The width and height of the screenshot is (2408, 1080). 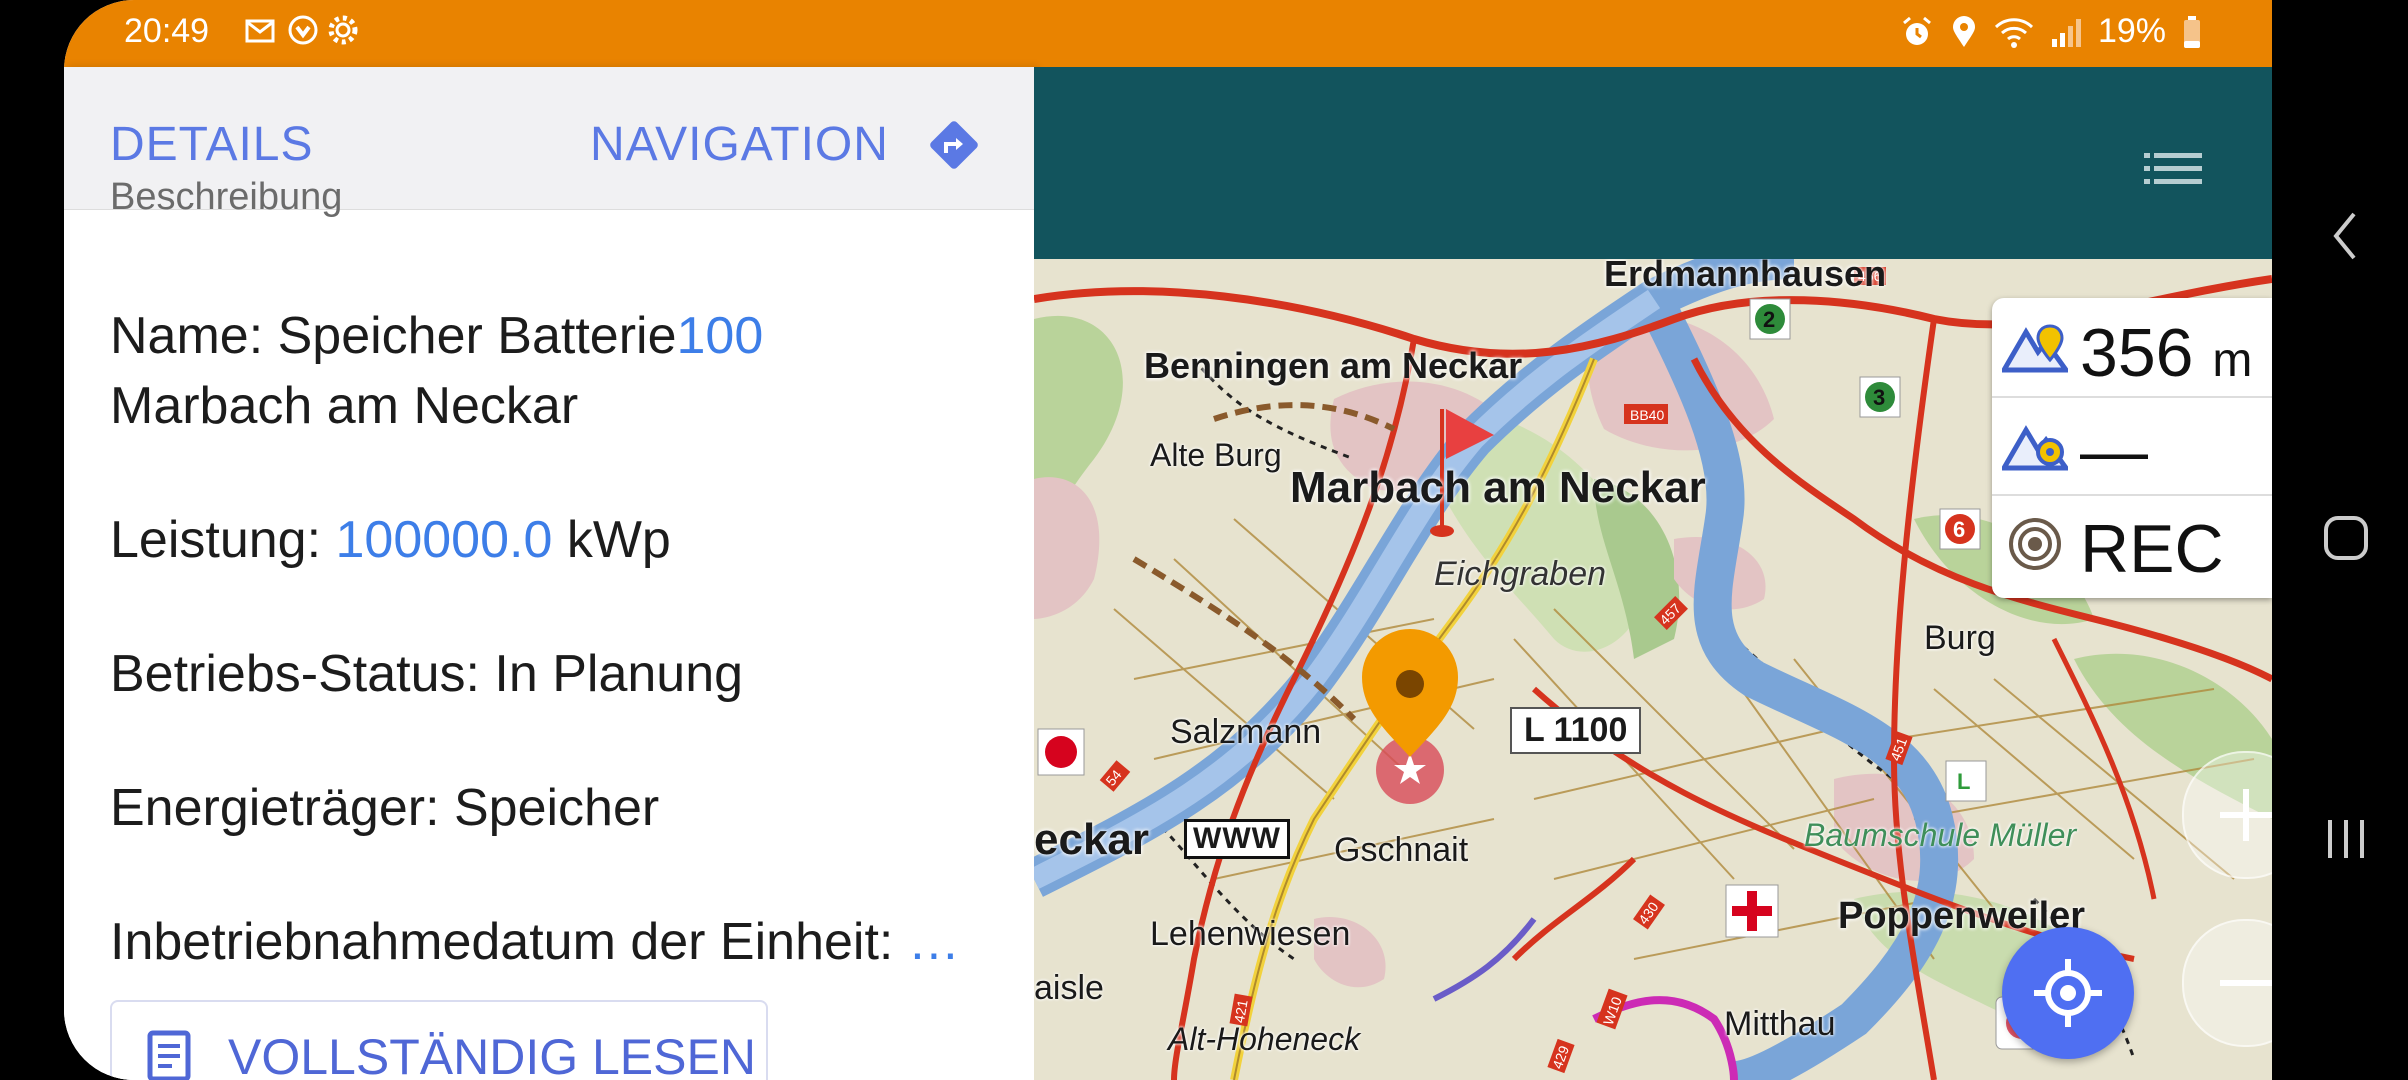 What do you see at coordinates (2131, 31) in the screenshot?
I see `battery-percentage: 19%` at bounding box center [2131, 31].